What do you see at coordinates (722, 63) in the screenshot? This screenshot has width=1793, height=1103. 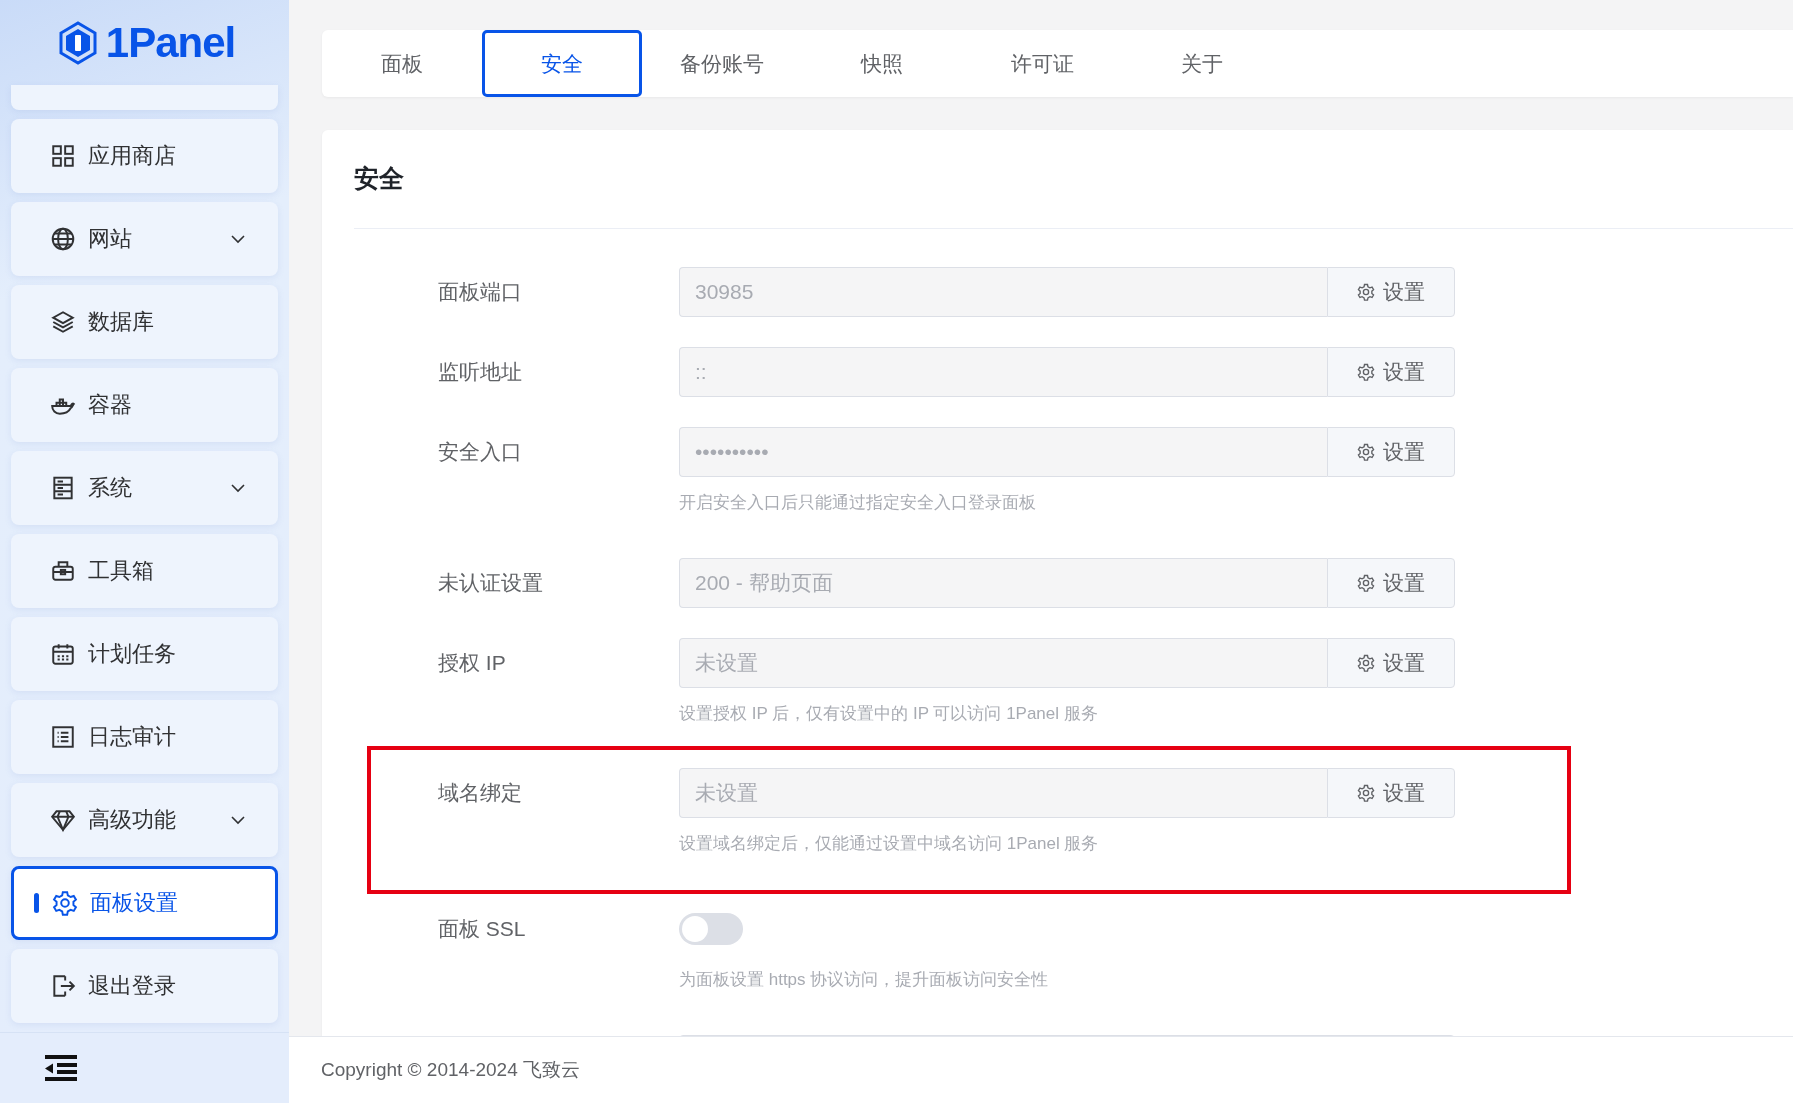 I see `tab: 备份账号` at bounding box center [722, 63].